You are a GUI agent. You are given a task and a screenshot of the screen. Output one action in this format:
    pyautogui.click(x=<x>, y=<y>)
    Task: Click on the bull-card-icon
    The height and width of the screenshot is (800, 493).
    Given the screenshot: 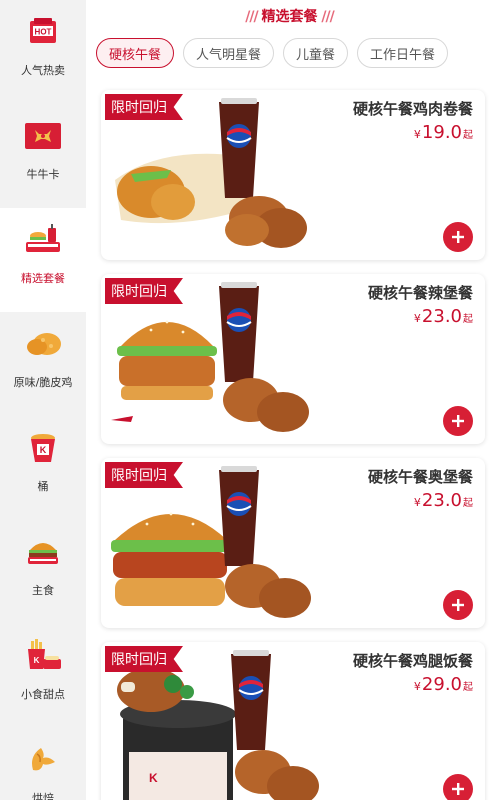 What is the action you would take?
    pyautogui.click(x=43, y=136)
    